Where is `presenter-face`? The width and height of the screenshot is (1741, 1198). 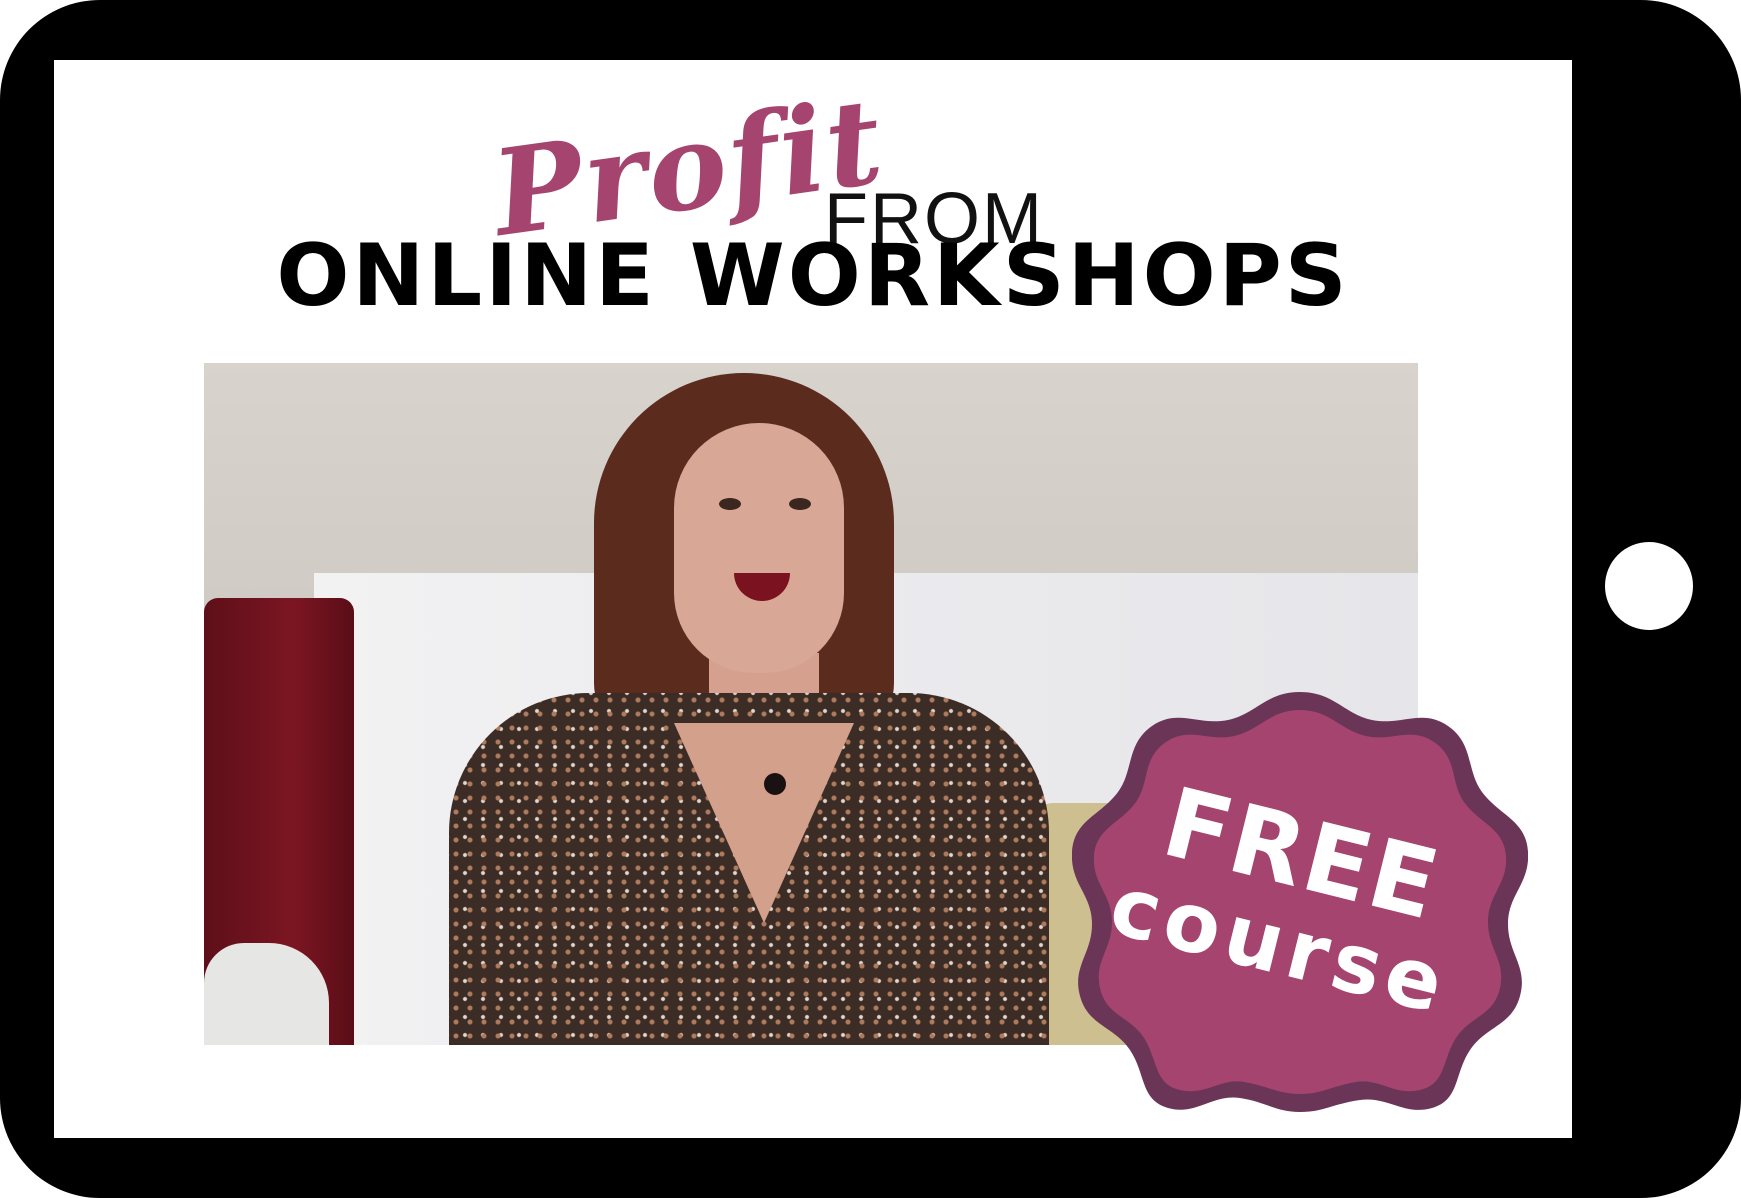 presenter-face is located at coordinates (759, 548).